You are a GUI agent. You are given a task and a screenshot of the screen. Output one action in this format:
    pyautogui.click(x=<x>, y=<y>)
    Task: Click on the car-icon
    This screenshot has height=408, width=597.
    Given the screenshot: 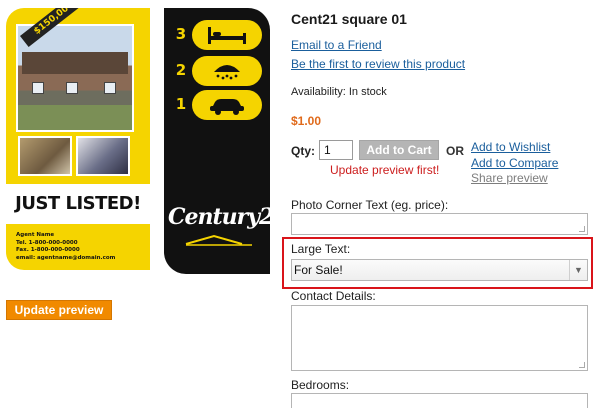 What is the action you would take?
    pyautogui.click(x=227, y=107)
    